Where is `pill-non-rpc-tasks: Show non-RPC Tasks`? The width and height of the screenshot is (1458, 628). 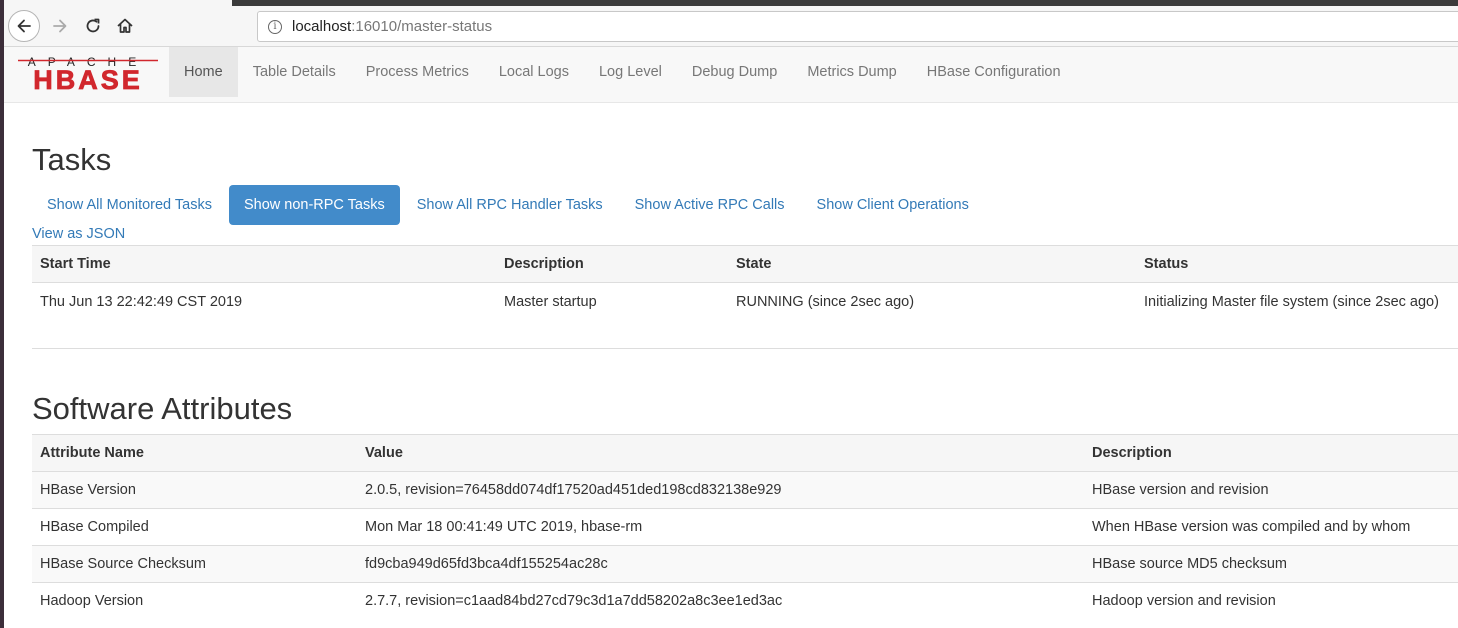
pill-non-rpc-tasks: Show non-RPC Tasks is located at coordinates (314, 205).